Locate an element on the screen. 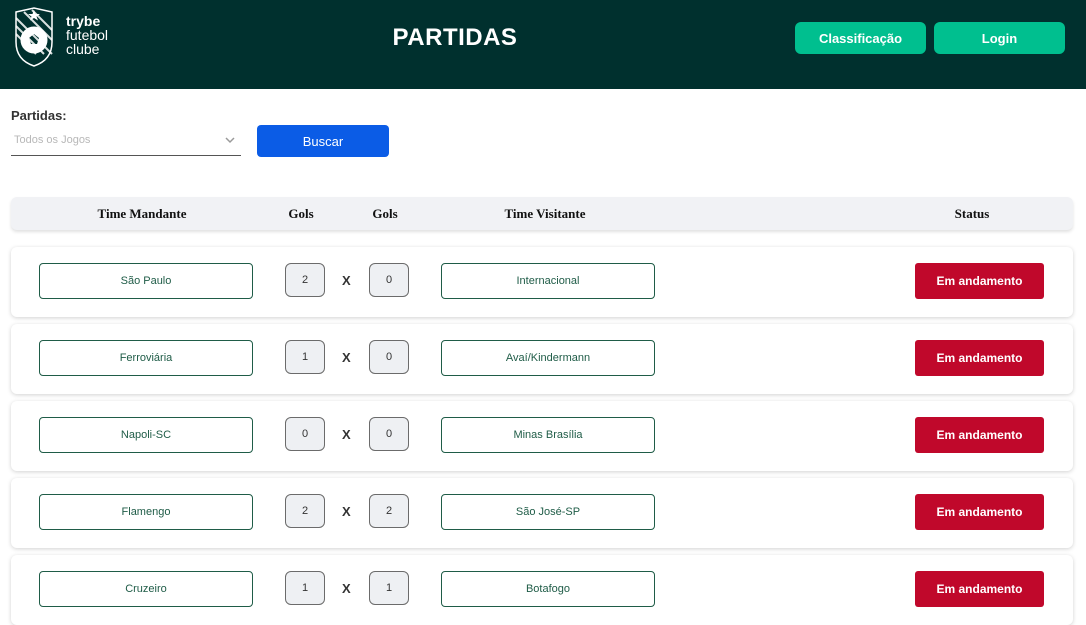 This screenshot has width=1086, height=625. home-team-name: Cruzeiro is located at coordinates (146, 589).